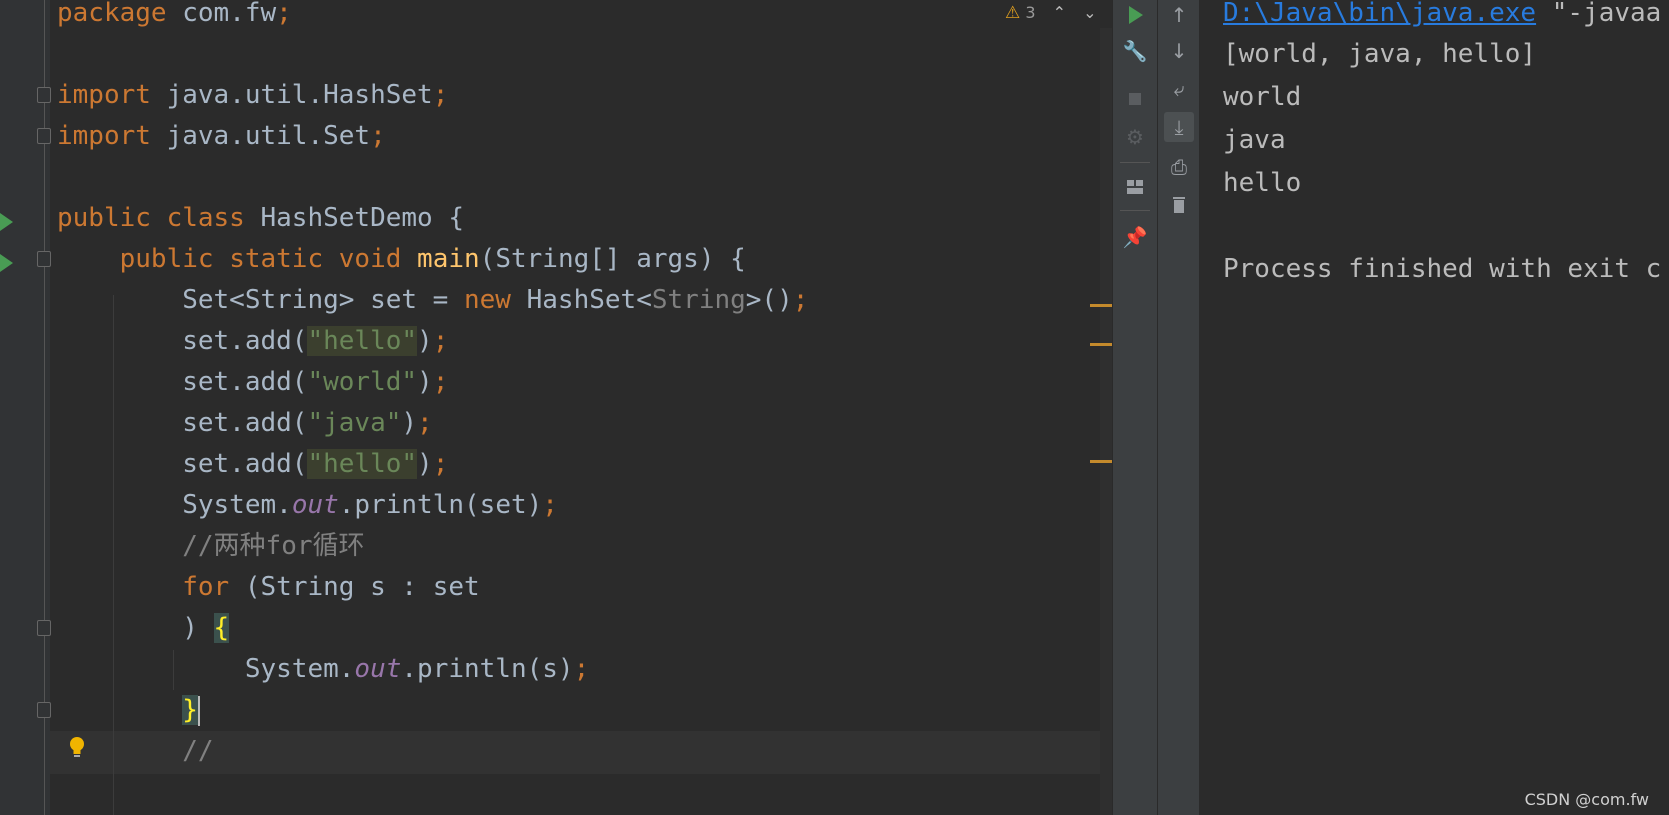 This screenshot has width=1669, height=815. I want to click on rerun-icon, so click(1135, 15).